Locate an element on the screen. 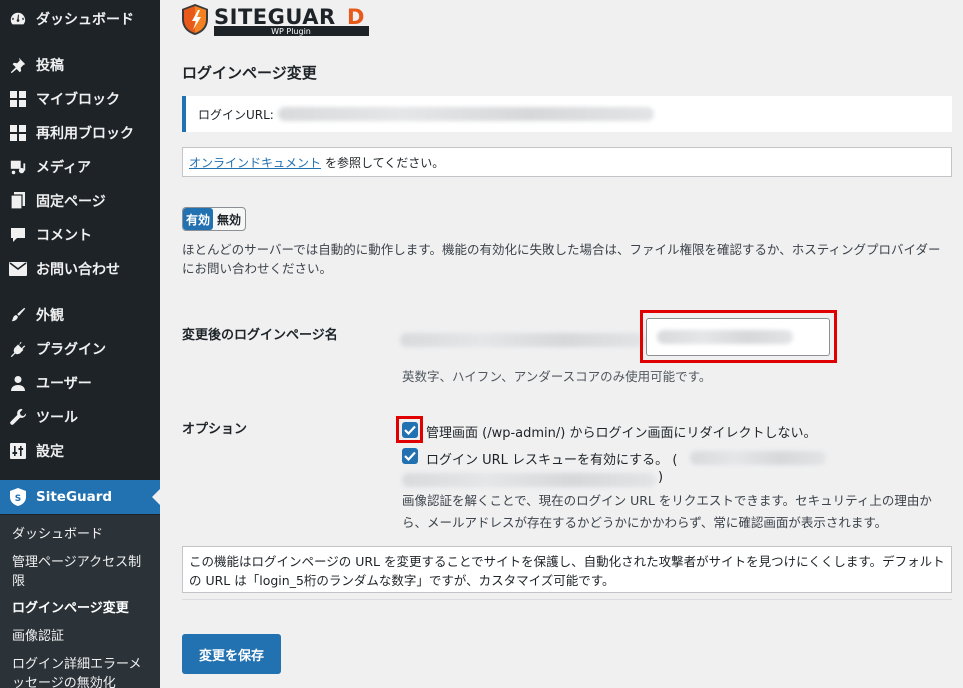 The image size is (963, 688). svg-text: D is located at coordinates (355, 17).